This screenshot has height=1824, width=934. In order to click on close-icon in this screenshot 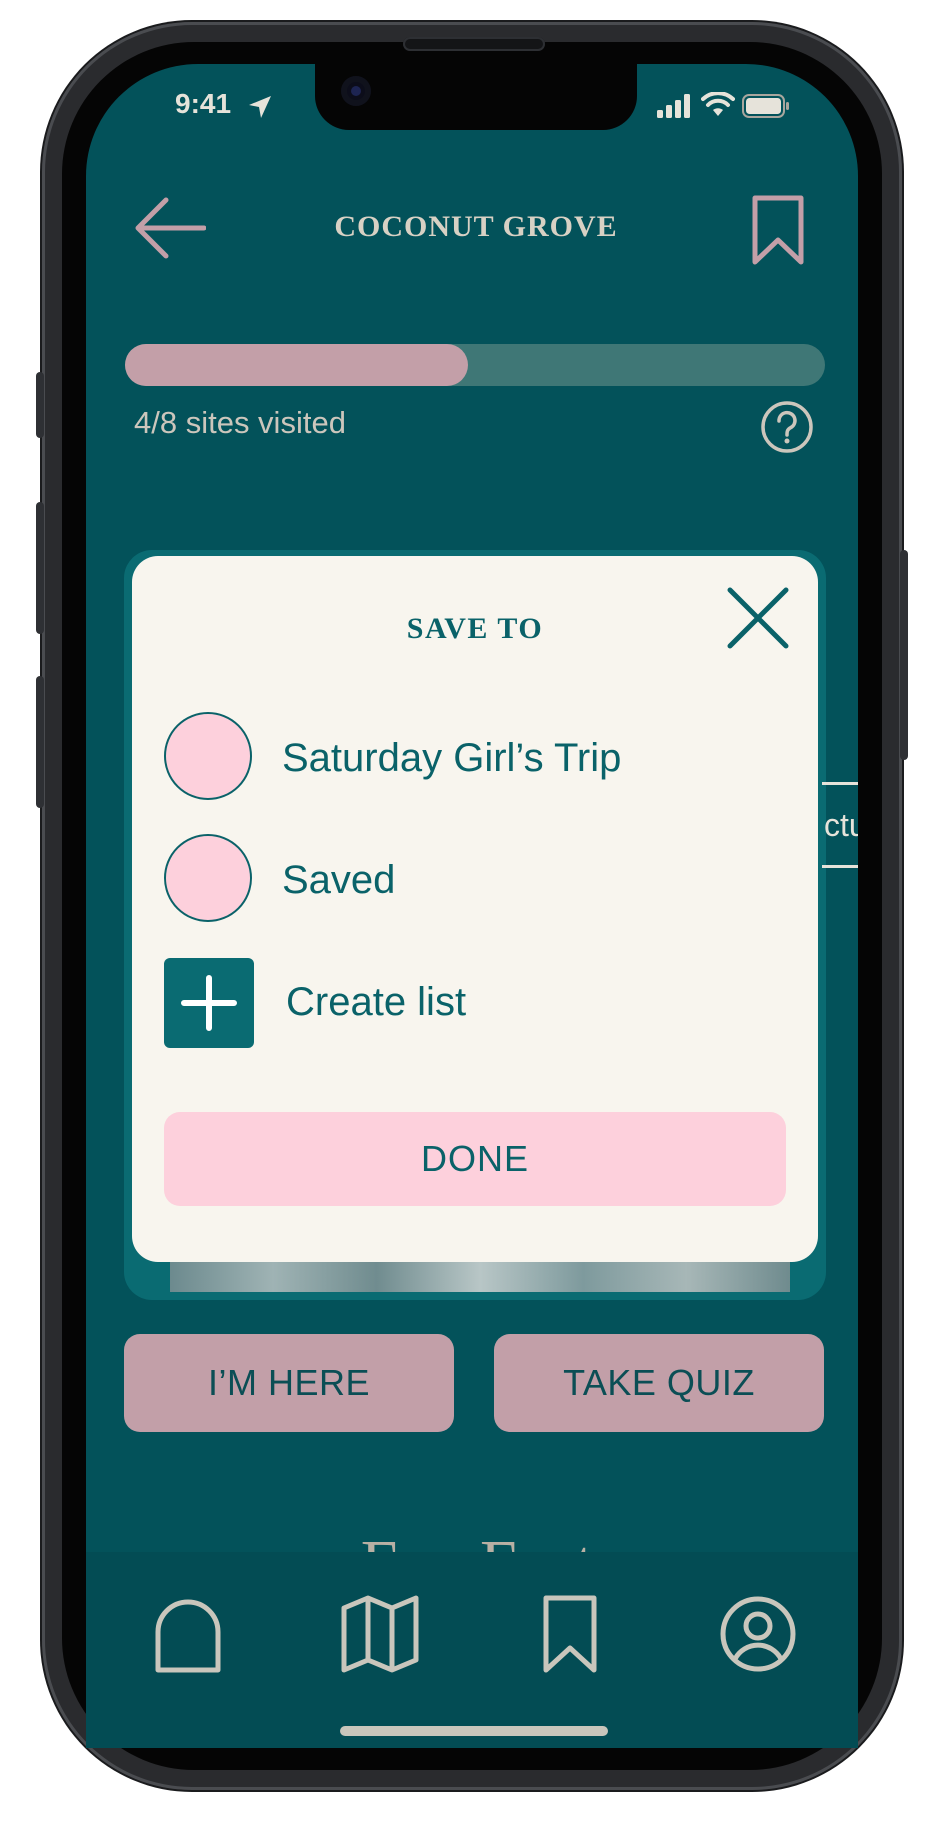, I will do `click(758, 618)`.